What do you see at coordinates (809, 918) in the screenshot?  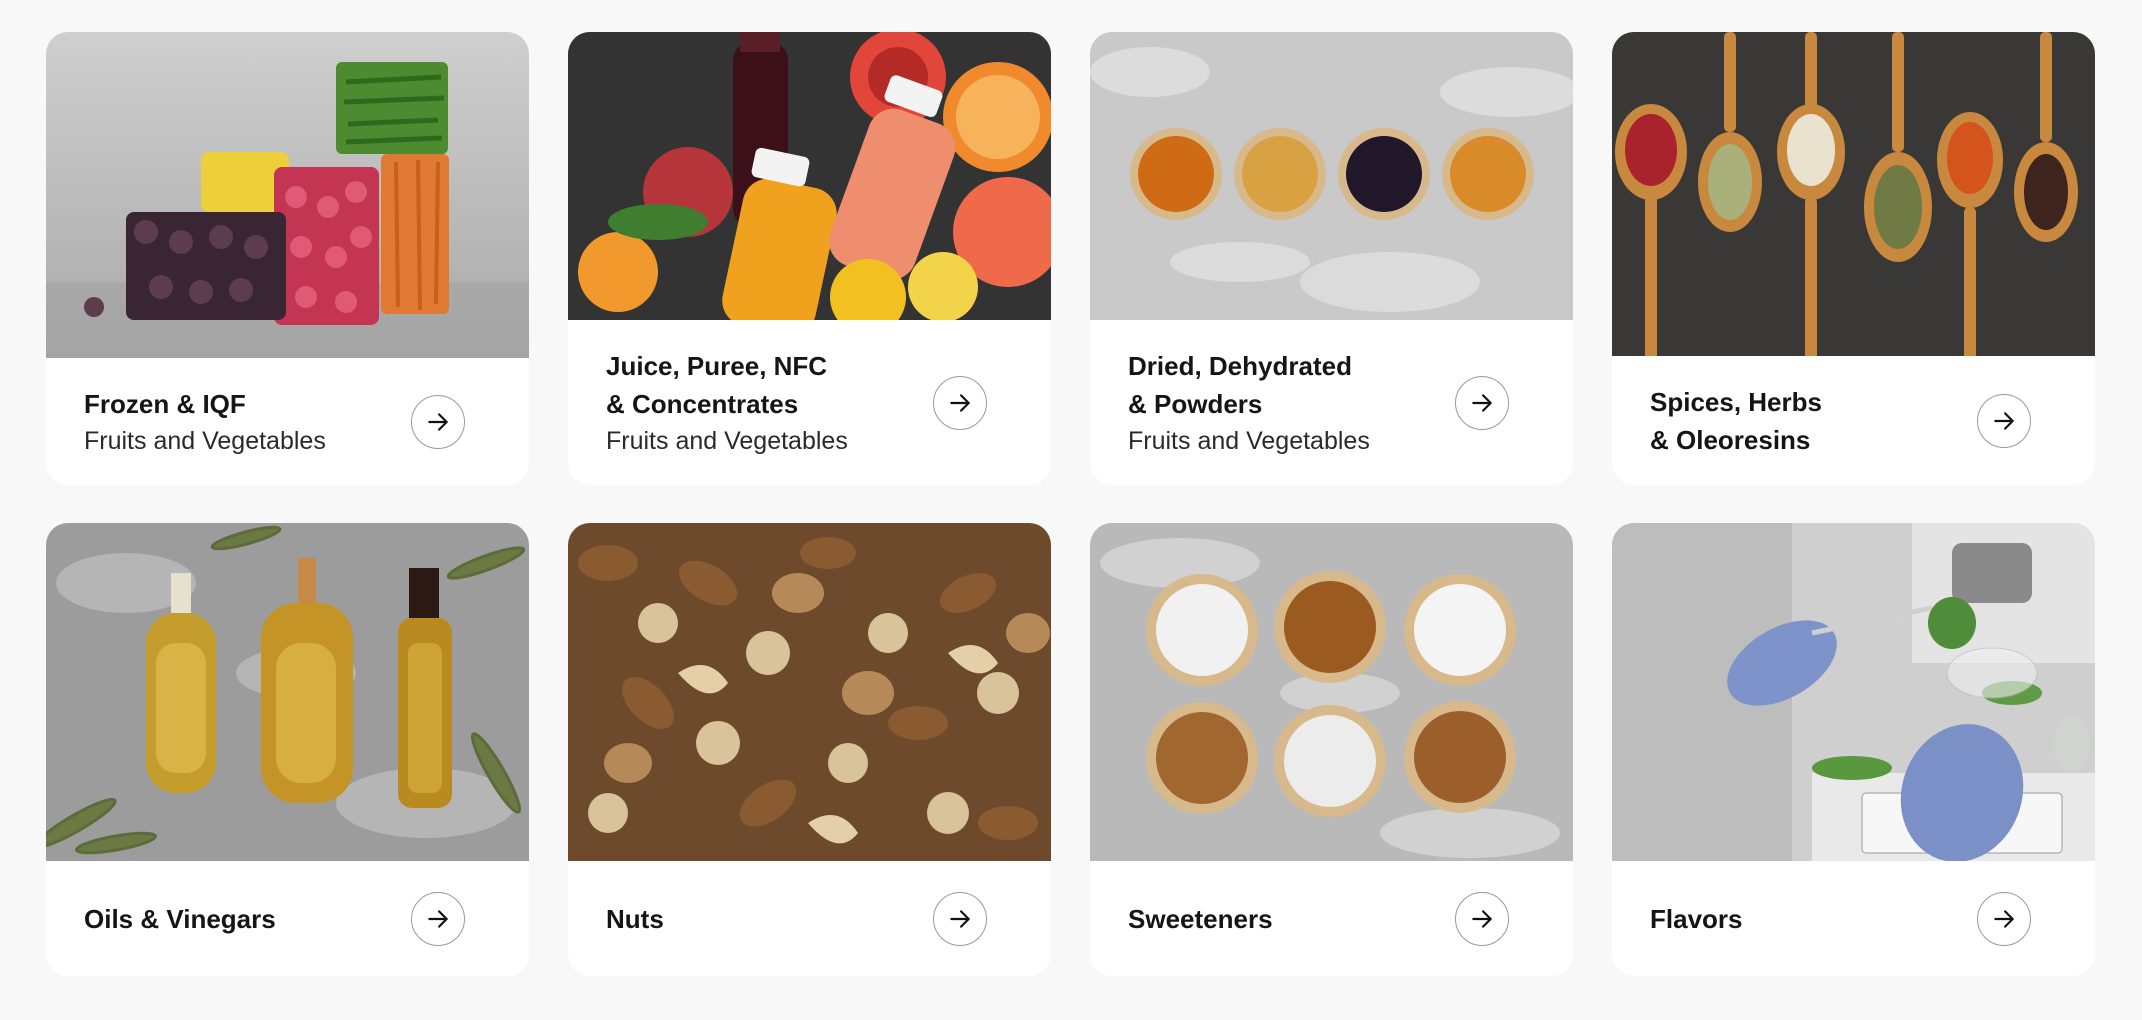 I see `card-body: Nuts` at bounding box center [809, 918].